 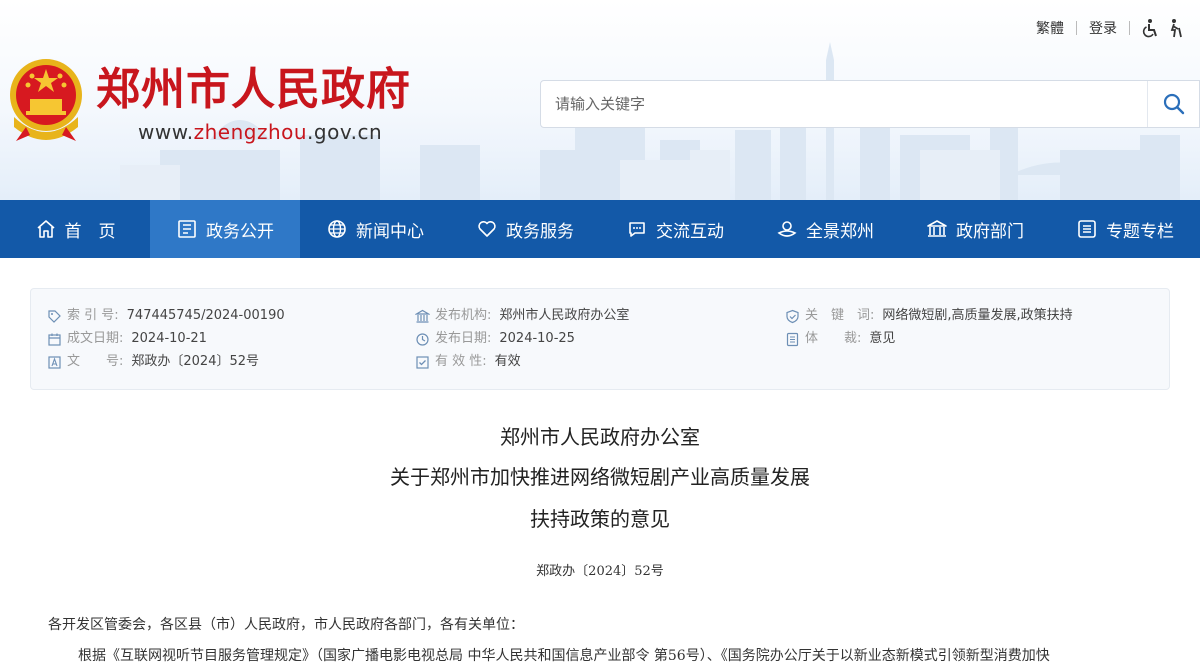 I want to click on meta-publish-date: 发布日期: 2024-10-25, so click(x=495, y=339).